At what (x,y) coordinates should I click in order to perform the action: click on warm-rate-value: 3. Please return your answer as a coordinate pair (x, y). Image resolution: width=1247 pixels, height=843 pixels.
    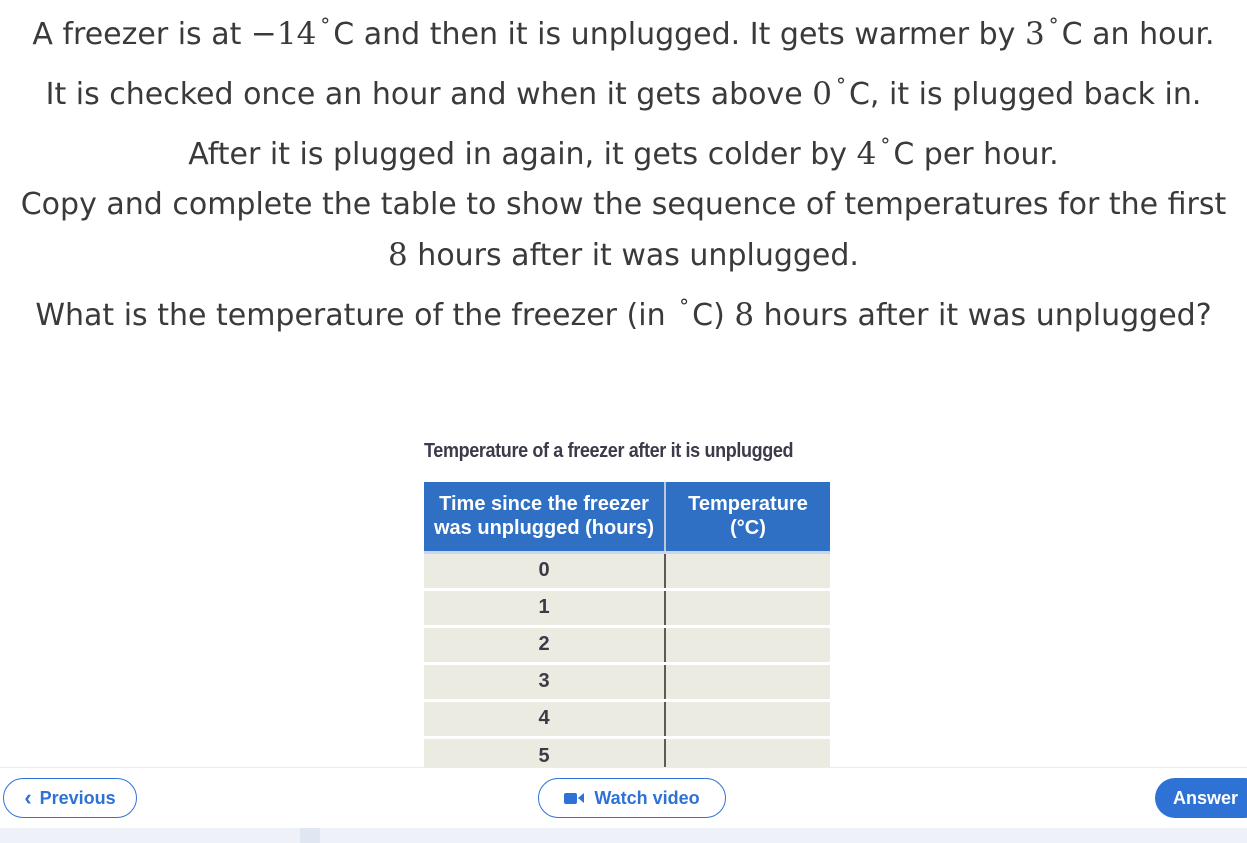
    Looking at the image, I should click on (1034, 34).